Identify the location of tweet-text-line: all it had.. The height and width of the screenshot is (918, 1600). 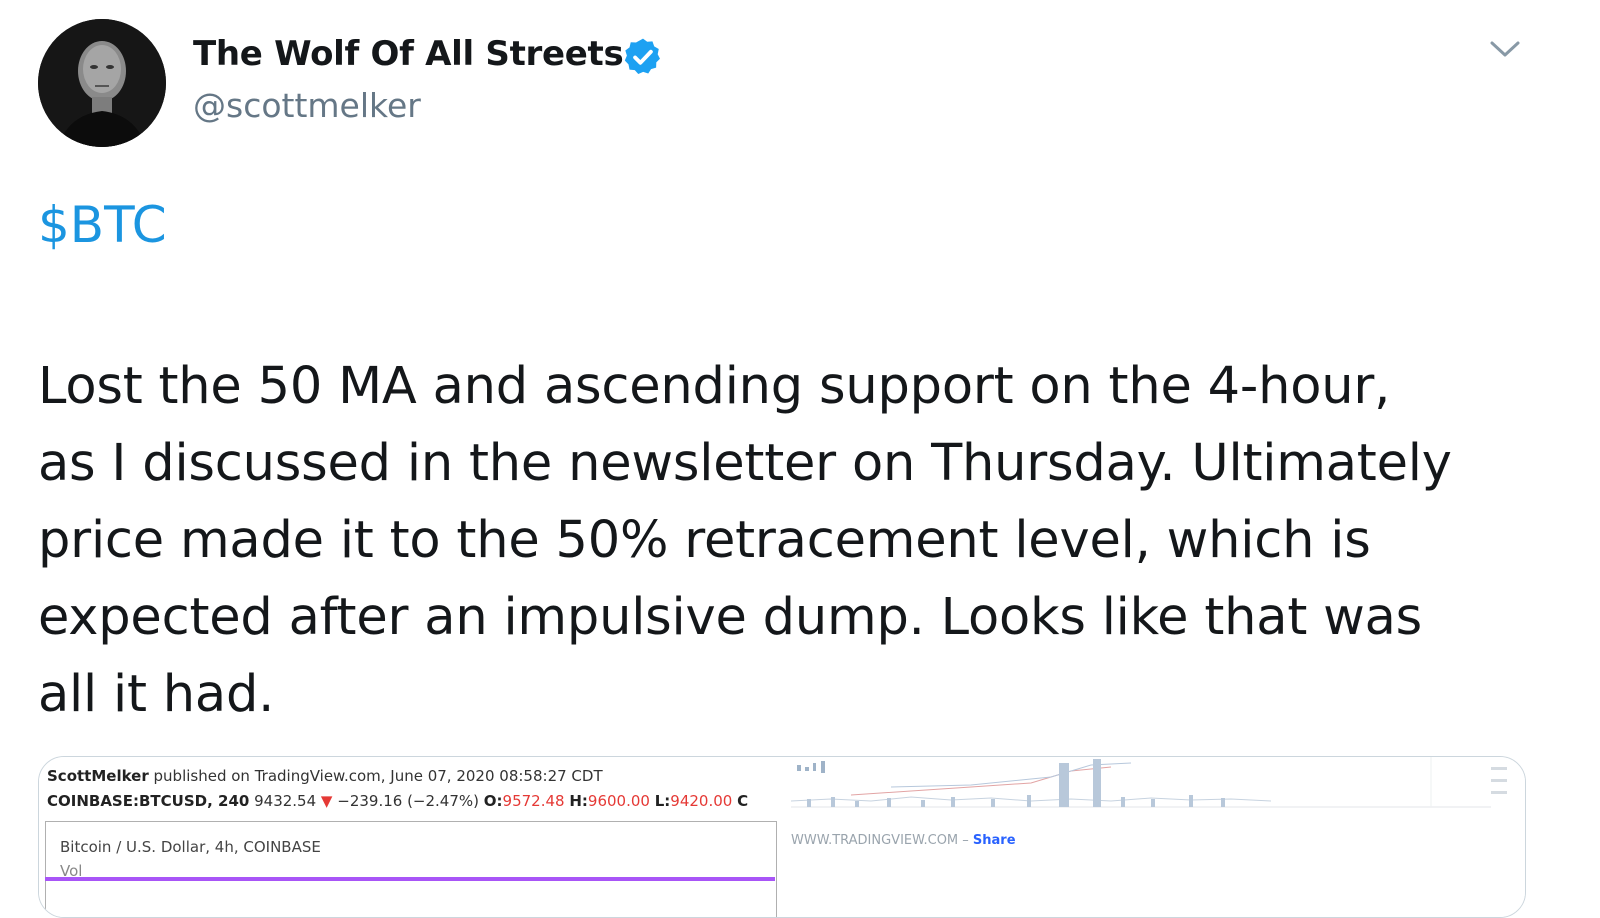
(156, 694).